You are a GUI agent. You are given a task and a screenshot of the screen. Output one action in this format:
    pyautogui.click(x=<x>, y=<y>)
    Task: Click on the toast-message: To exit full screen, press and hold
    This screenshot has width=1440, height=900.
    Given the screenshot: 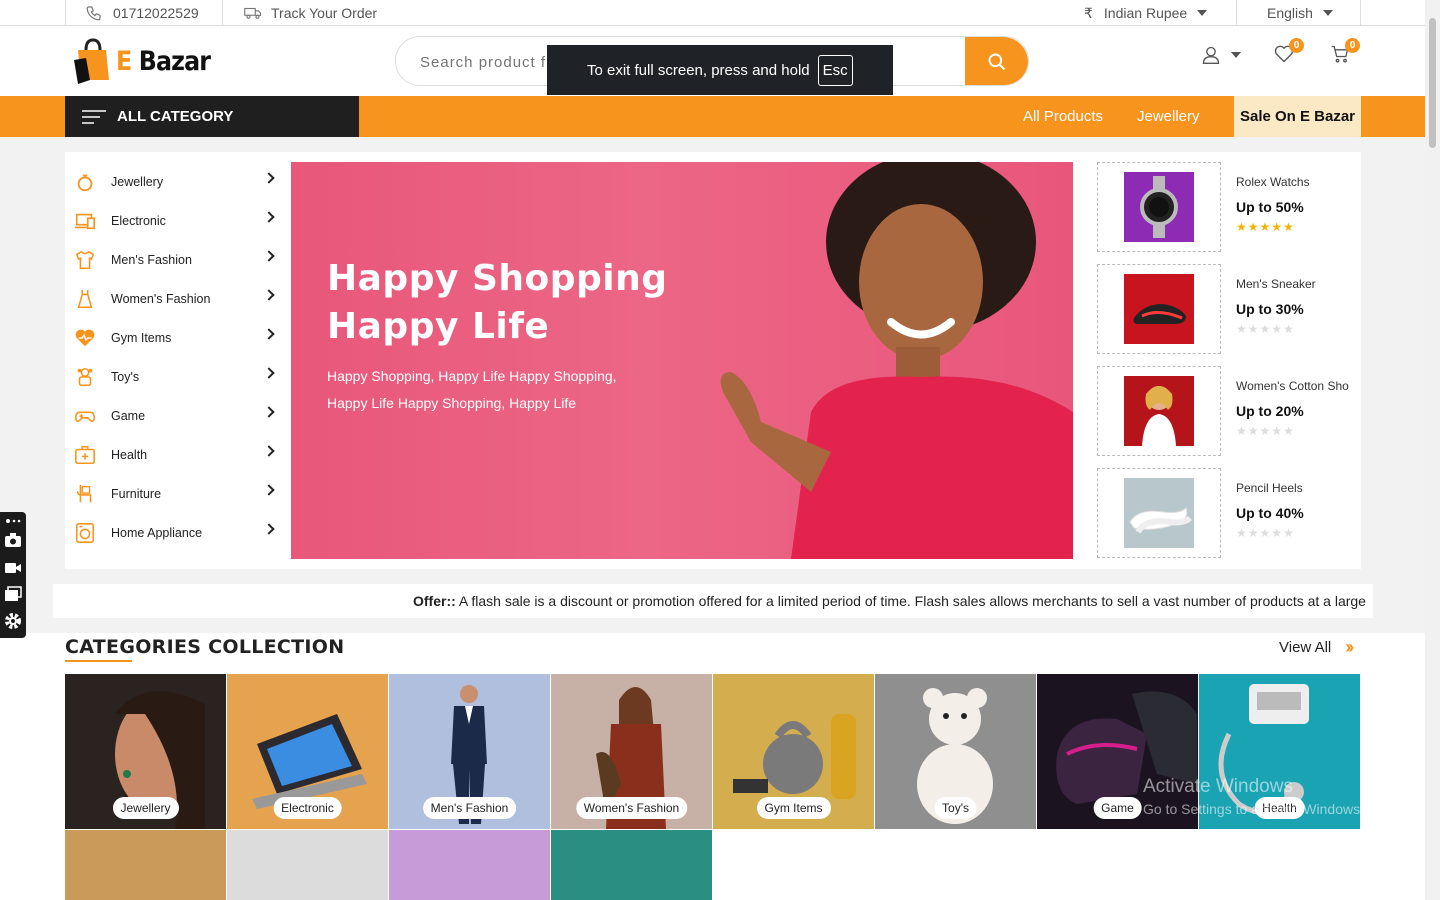 What is the action you would take?
    pyautogui.click(x=698, y=70)
    